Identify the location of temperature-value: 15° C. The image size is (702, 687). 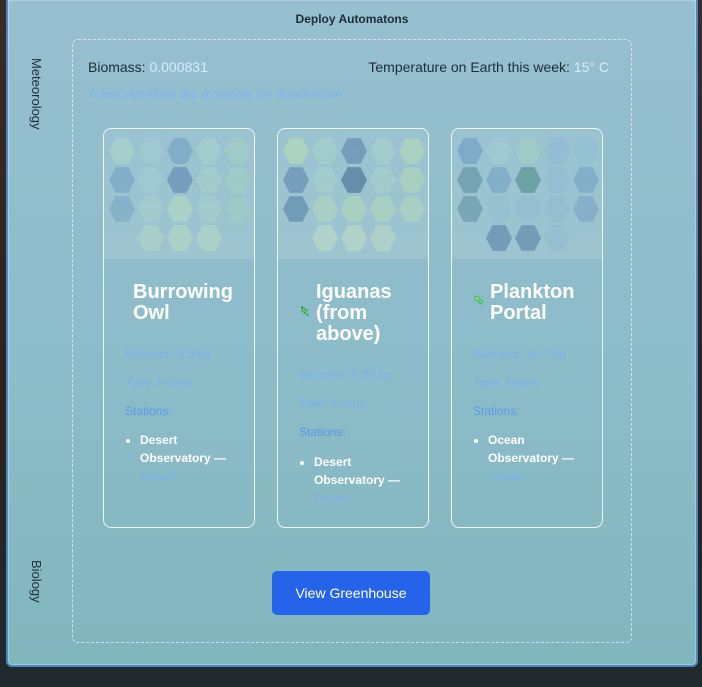
(591, 67).